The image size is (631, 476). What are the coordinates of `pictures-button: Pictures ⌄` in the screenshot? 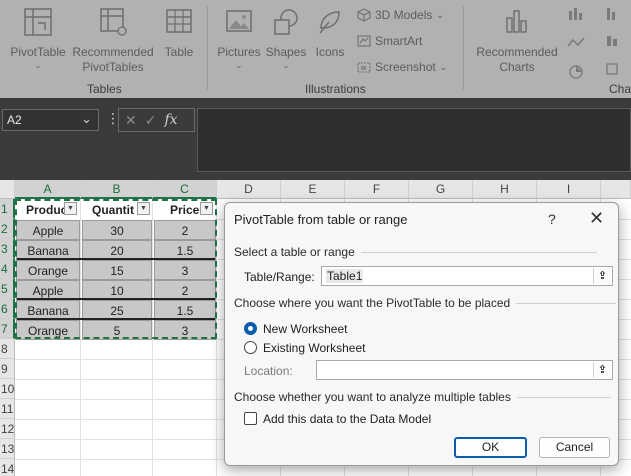 It's located at (239, 38).